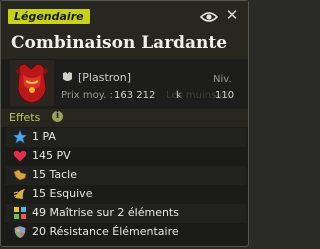 The width and height of the screenshot is (320, 249). I want to click on level-label: Niv., so click(222, 79).